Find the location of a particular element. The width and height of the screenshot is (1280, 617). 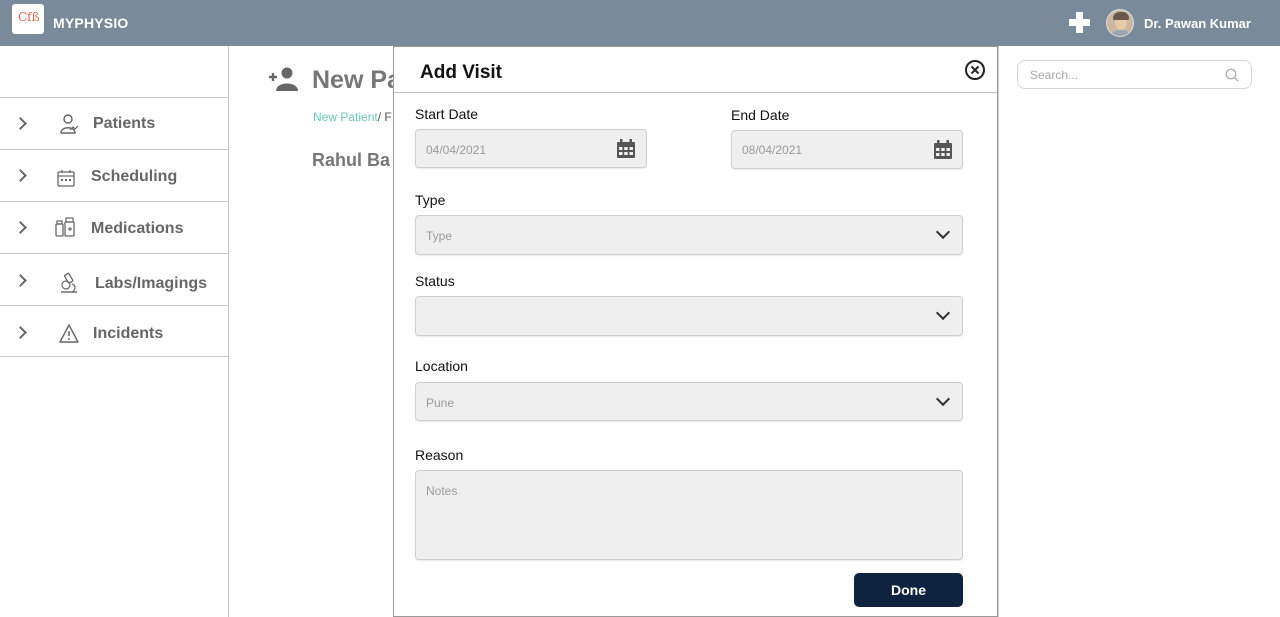

sidebar-item-label: Labs/Imagings is located at coordinates (151, 283).